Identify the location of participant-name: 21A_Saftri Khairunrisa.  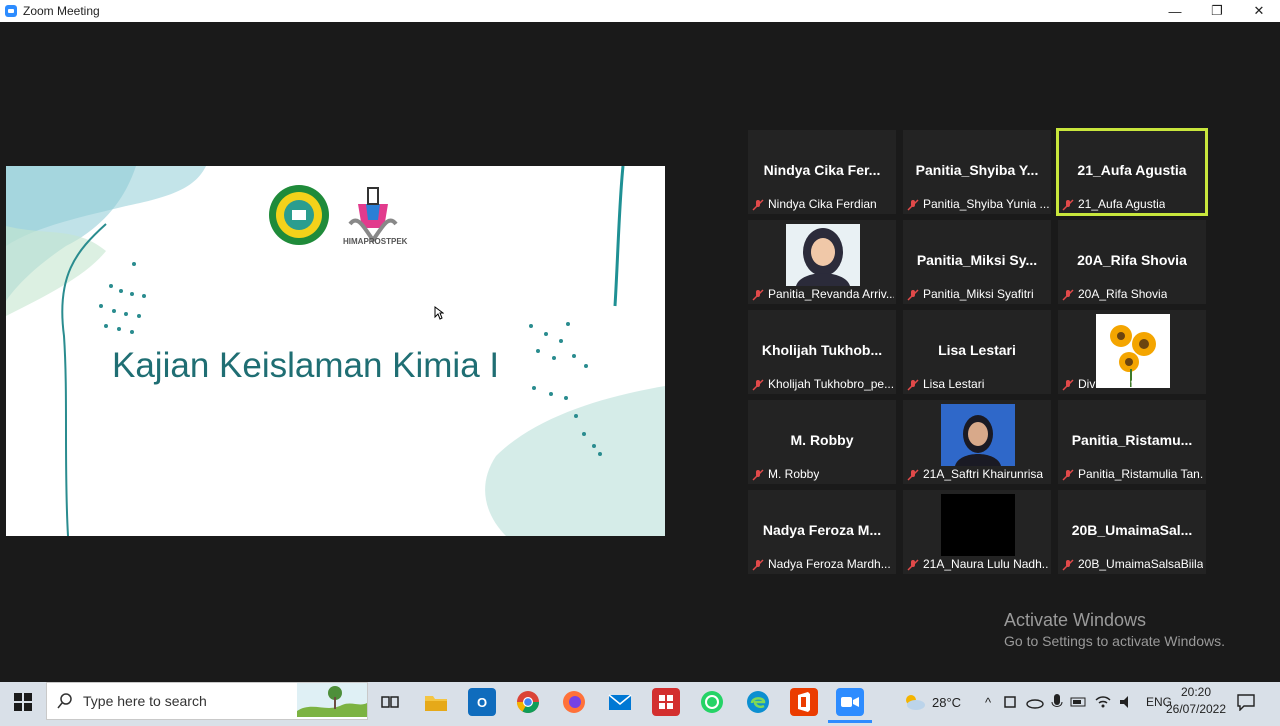
(983, 474).